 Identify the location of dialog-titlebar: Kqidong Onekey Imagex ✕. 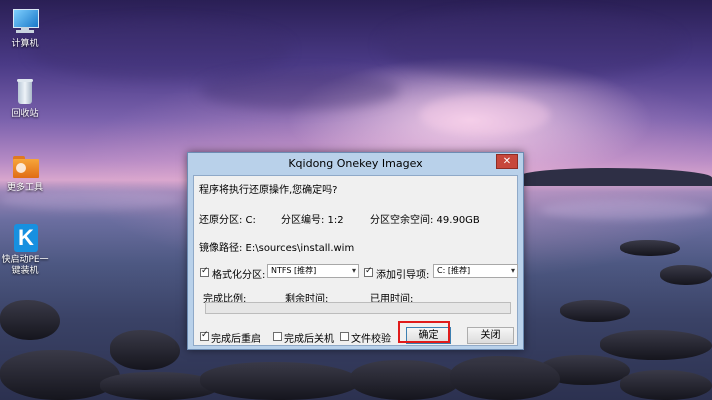
(355, 164).